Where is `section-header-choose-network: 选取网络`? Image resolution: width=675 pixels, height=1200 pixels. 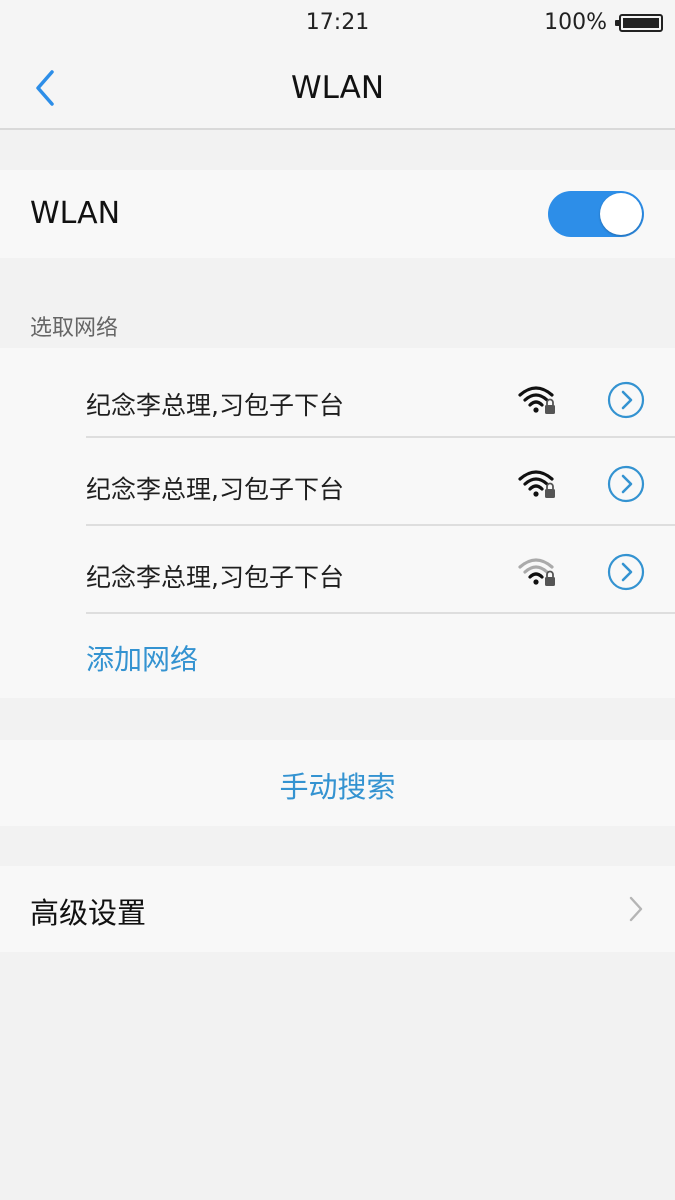
section-header-choose-network: 选取网络 is located at coordinates (74, 328).